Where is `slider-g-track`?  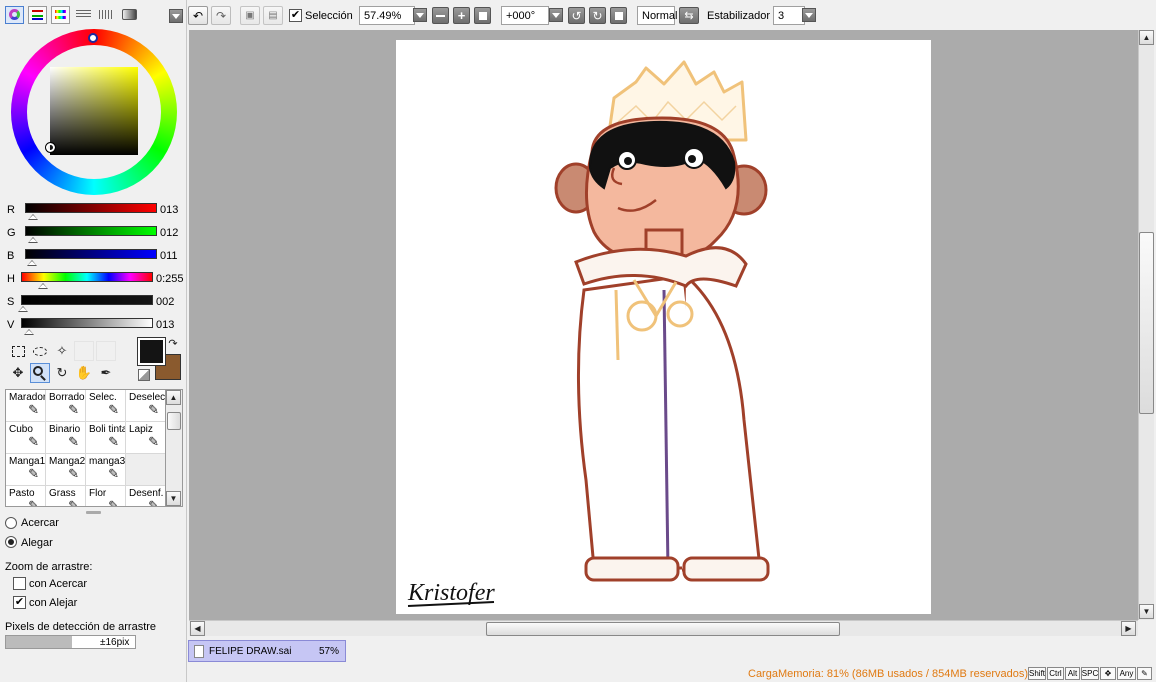
slider-g-track is located at coordinates (91, 231).